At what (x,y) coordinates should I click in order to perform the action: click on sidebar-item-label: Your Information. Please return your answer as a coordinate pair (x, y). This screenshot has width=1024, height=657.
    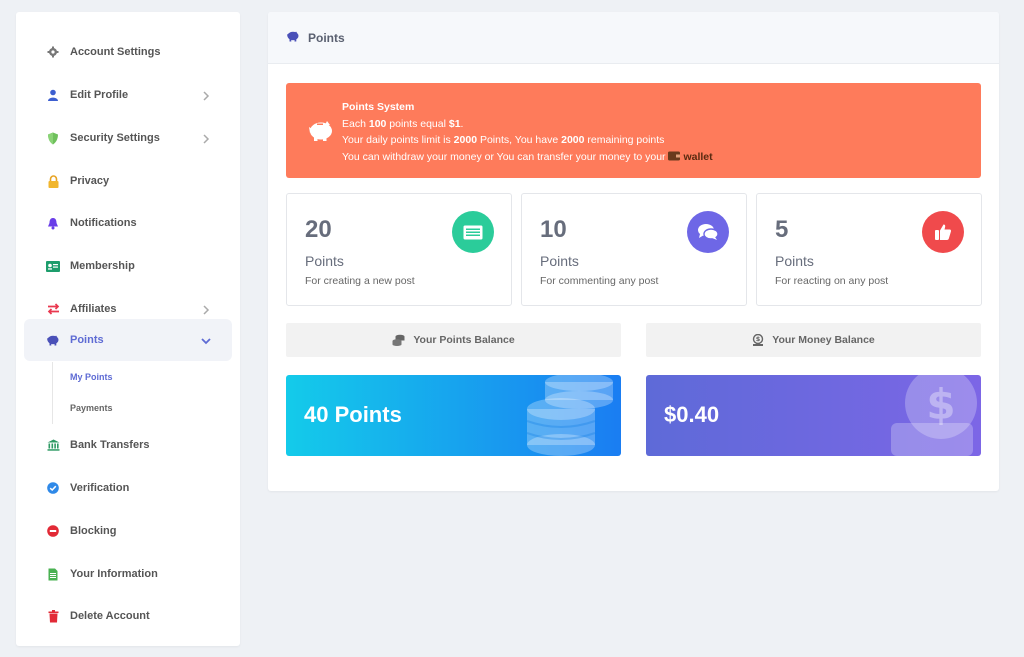
    Looking at the image, I should click on (114, 574).